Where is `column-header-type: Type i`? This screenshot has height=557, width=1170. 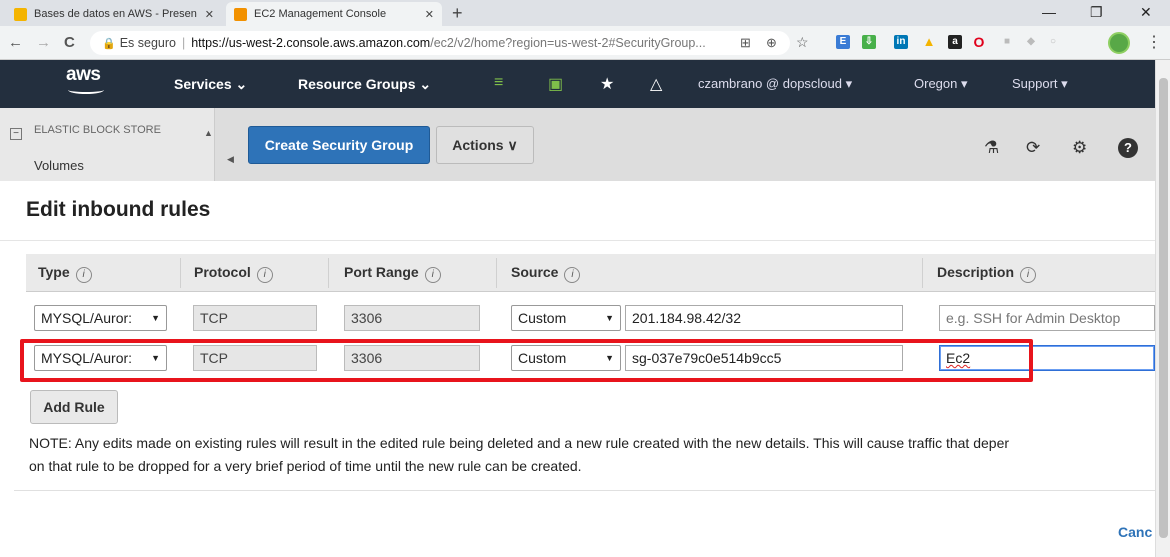
column-header-type: Type i is located at coordinates (65, 273).